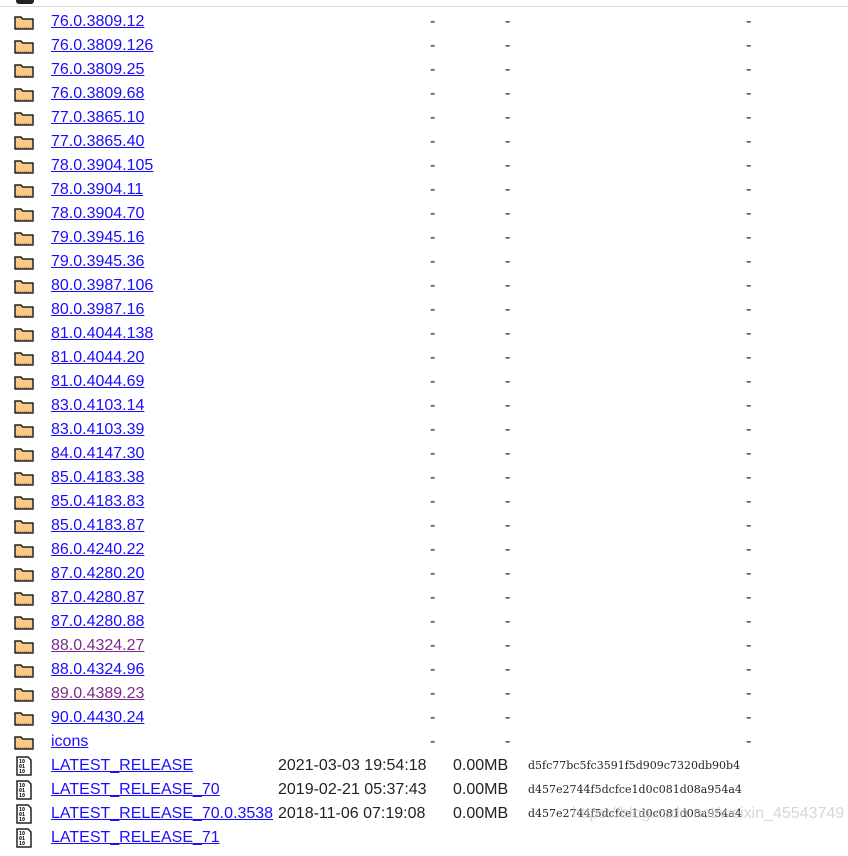 This screenshot has width=848, height=856. What do you see at coordinates (97, 70) in the screenshot?
I see `entry-link: 76.0.3809.25` at bounding box center [97, 70].